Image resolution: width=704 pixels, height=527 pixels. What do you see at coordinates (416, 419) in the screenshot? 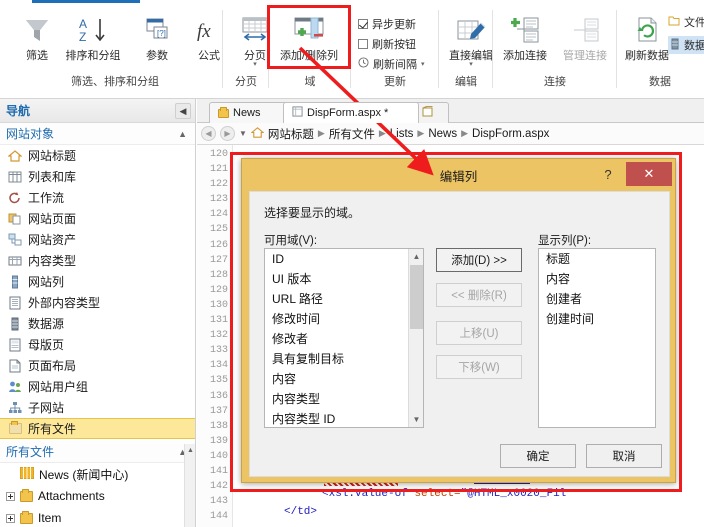
I see `scroll-down-arrow-icon: ▼` at bounding box center [416, 419].